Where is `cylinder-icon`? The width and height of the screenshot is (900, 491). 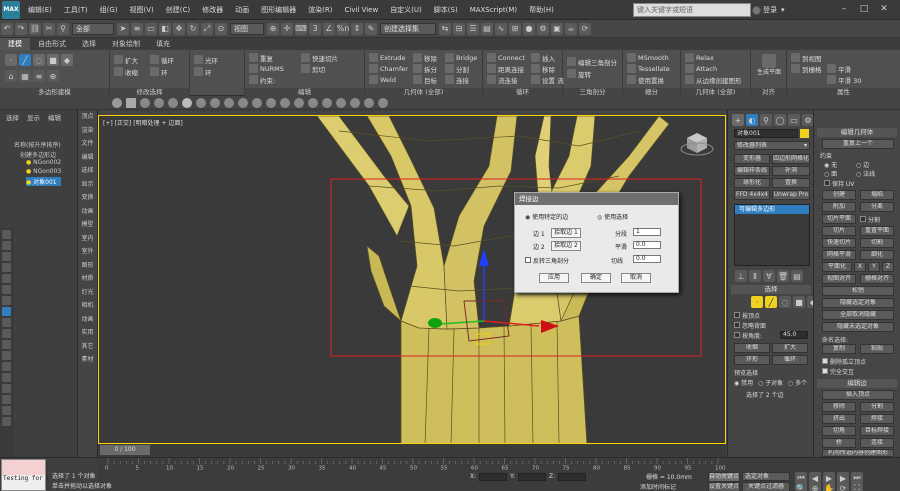
cylinder-icon is located at coordinates (145, 102).